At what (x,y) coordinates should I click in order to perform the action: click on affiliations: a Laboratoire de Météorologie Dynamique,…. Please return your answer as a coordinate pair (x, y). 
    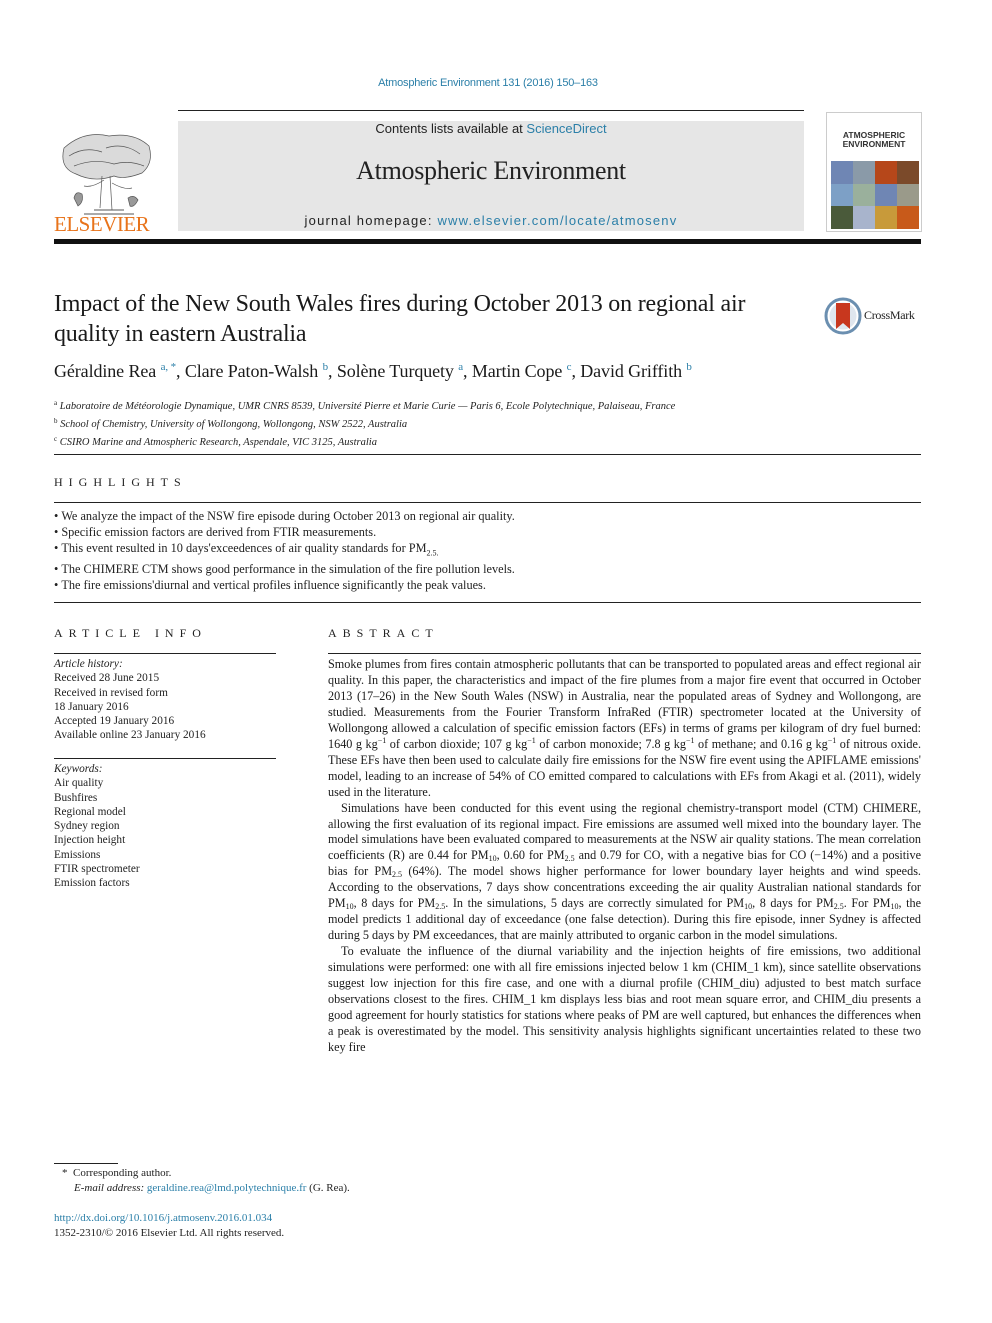
    Looking at the image, I should click on (364, 423).